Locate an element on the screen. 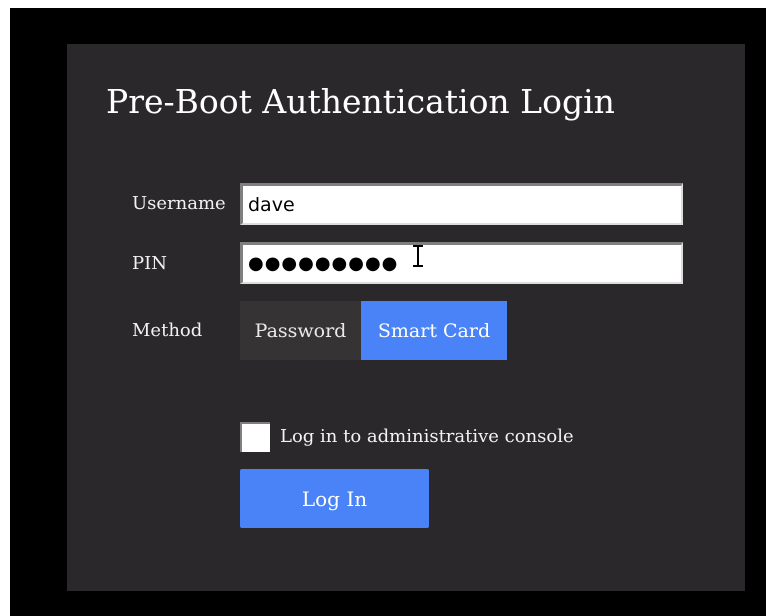 Image resolution: width=766 pixels, height=616 pixels. username-field: dave is located at coordinates (461, 204).